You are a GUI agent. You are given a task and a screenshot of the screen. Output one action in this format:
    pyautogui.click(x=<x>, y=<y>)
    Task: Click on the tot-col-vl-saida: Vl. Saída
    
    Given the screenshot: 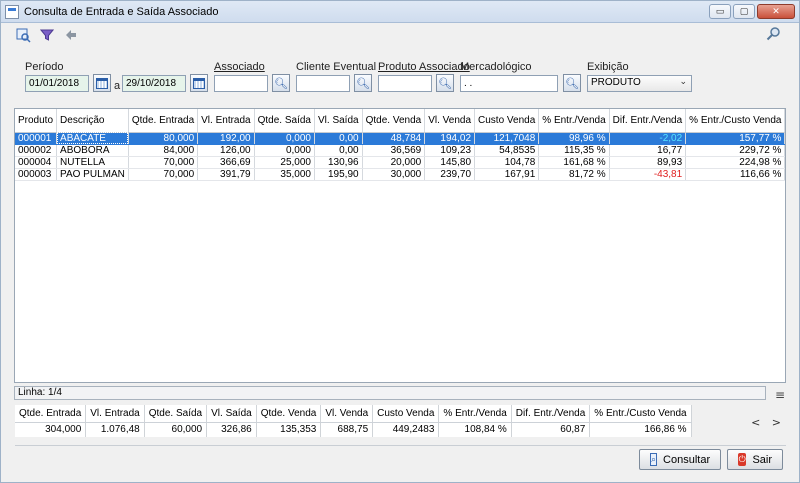 What is the action you would take?
    pyautogui.click(x=231, y=414)
    